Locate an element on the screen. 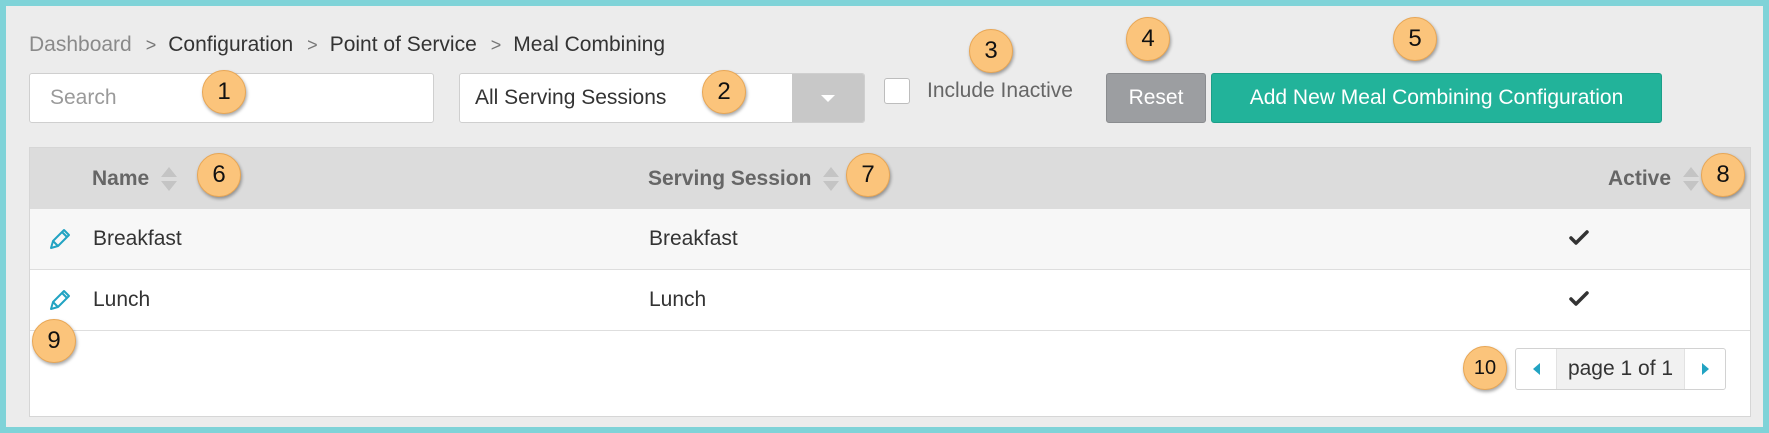 The width and height of the screenshot is (1769, 433). prev-page-button is located at coordinates (1536, 369).